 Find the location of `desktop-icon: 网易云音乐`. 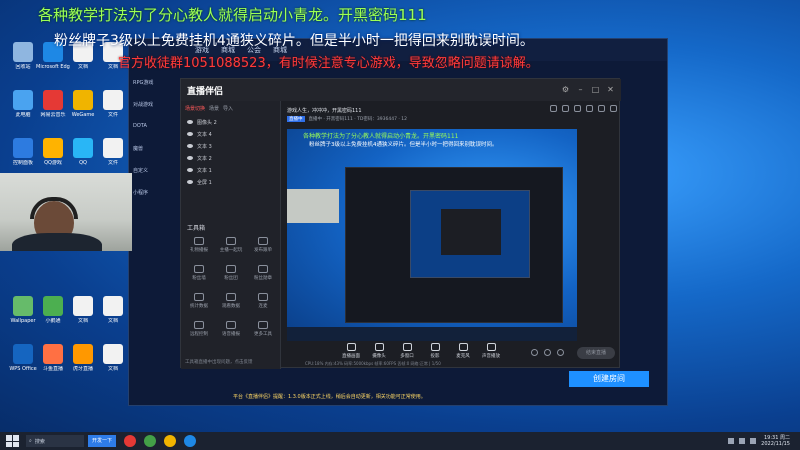

desktop-icon: 网易云音乐 is located at coordinates (53, 104).